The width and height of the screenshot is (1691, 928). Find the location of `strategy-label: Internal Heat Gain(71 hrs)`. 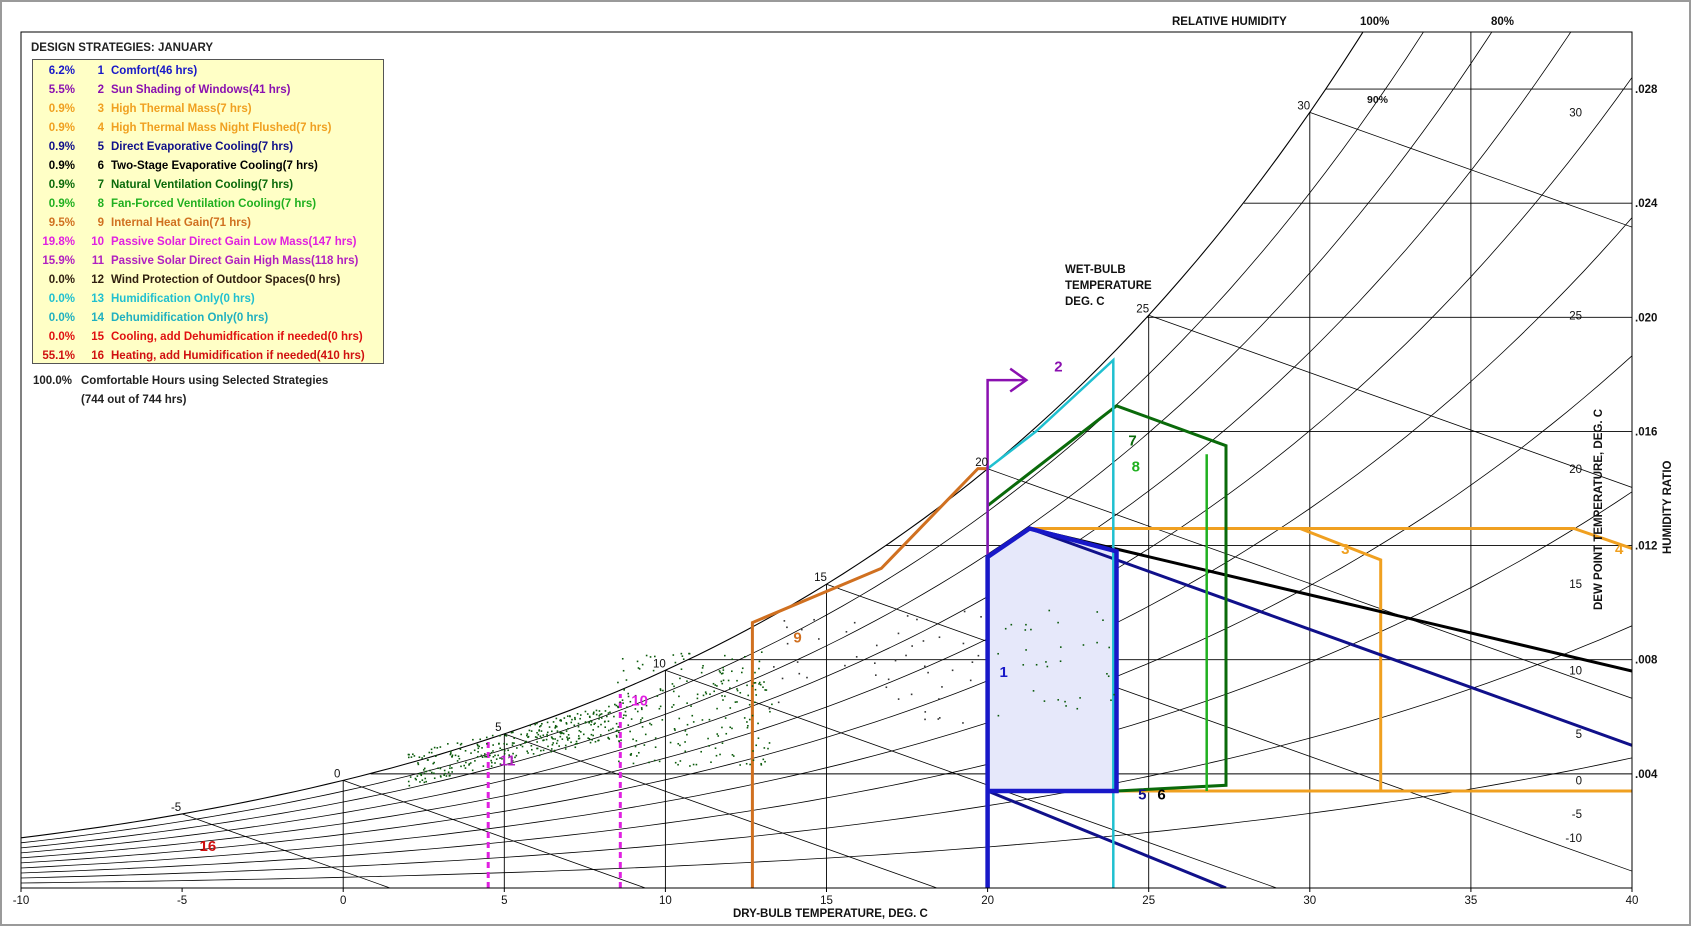

strategy-label: Internal Heat Gain(71 hrs) is located at coordinates (181, 223).